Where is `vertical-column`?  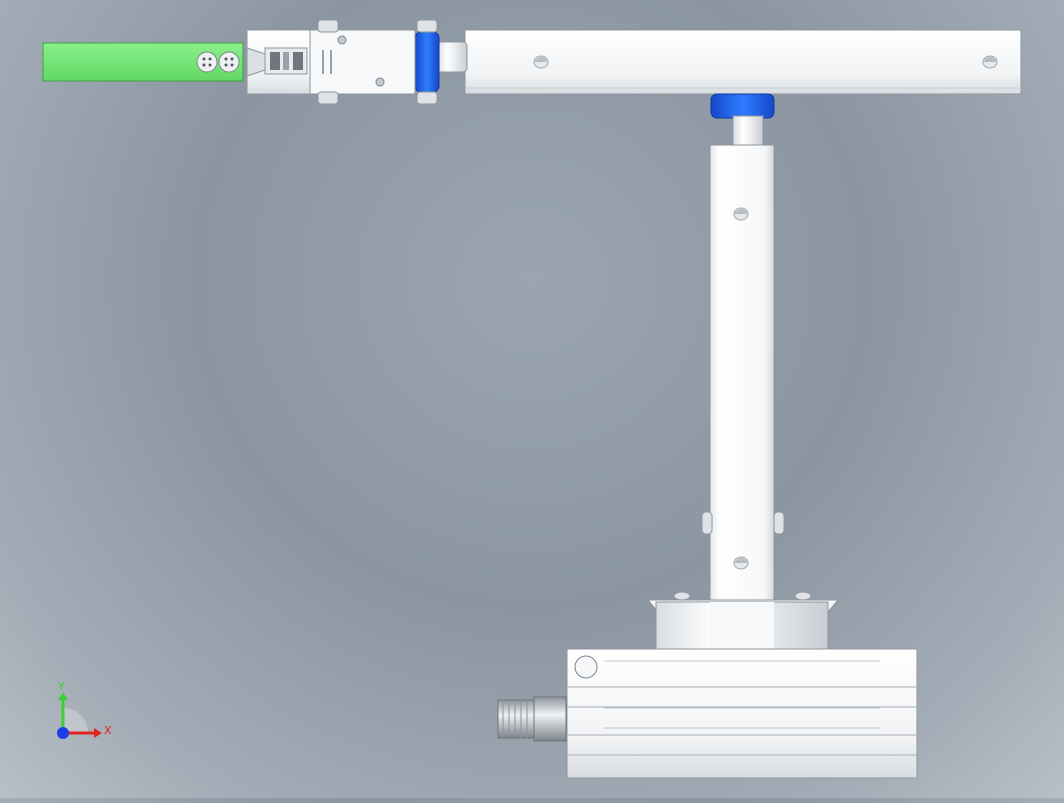
vertical-column is located at coordinates (743, 374).